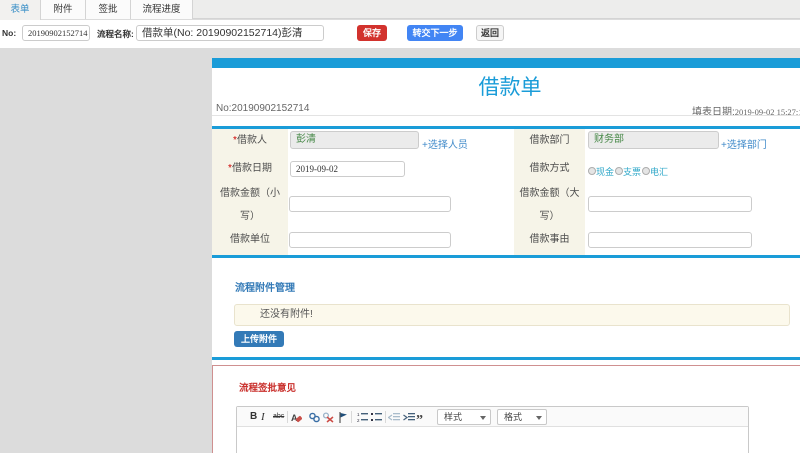  I want to click on svg-text: A, so click(294, 418).